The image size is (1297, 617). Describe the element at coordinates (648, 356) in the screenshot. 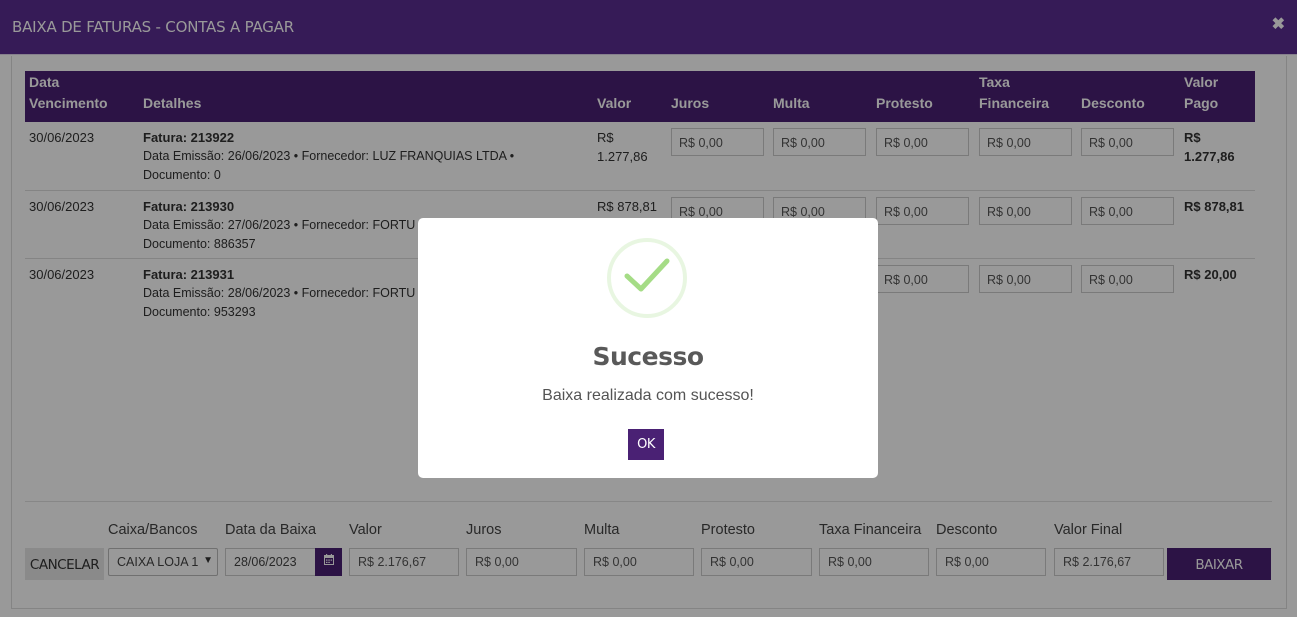

I see `dialog-title: Sucesso` at that location.